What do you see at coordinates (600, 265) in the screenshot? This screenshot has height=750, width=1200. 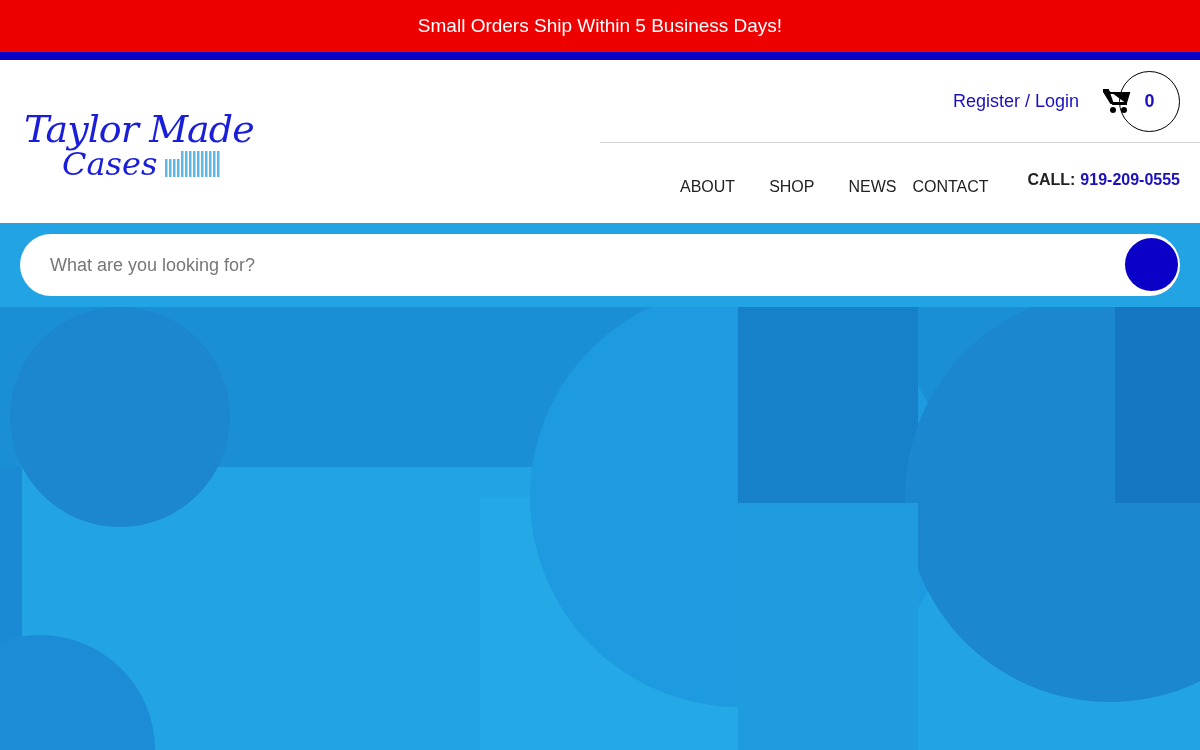 I see `search-field: What are you looking for?` at bounding box center [600, 265].